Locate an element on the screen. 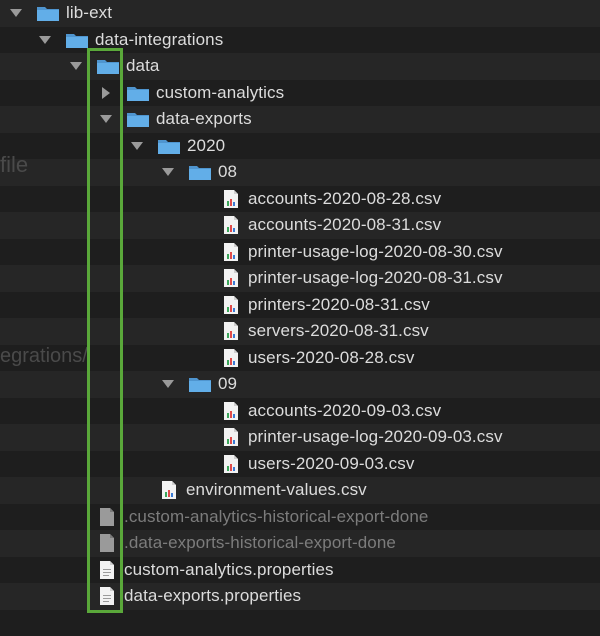 The image size is (600, 636). file-name: users-2020-08-28.csv is located at coordinates (331, 358).